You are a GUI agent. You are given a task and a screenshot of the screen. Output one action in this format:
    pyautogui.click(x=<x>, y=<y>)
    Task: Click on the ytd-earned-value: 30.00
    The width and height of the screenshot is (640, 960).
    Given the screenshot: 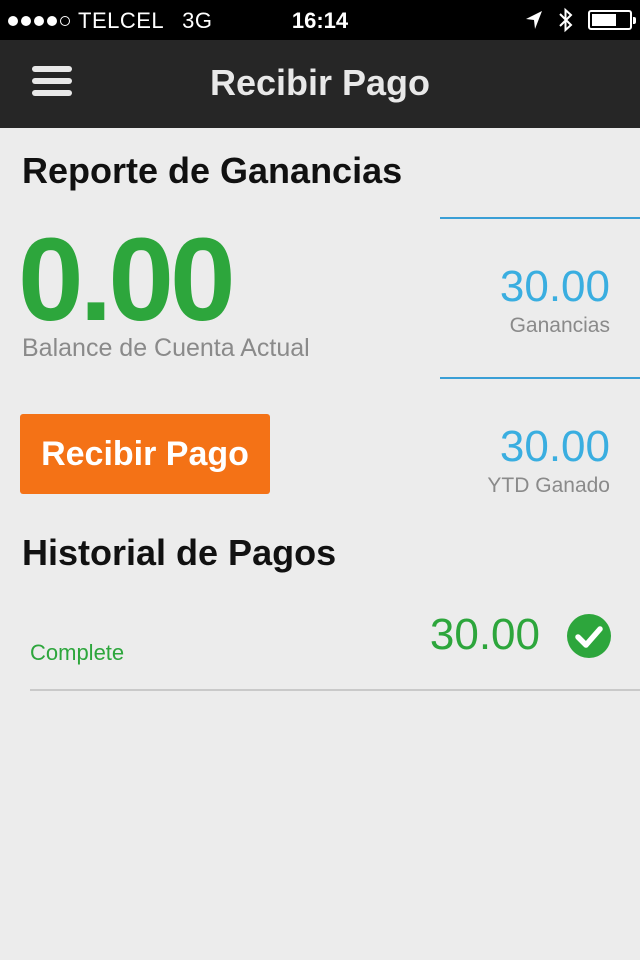 What is the action you would take?
    pyautogui.click(x=554, y=446)
    